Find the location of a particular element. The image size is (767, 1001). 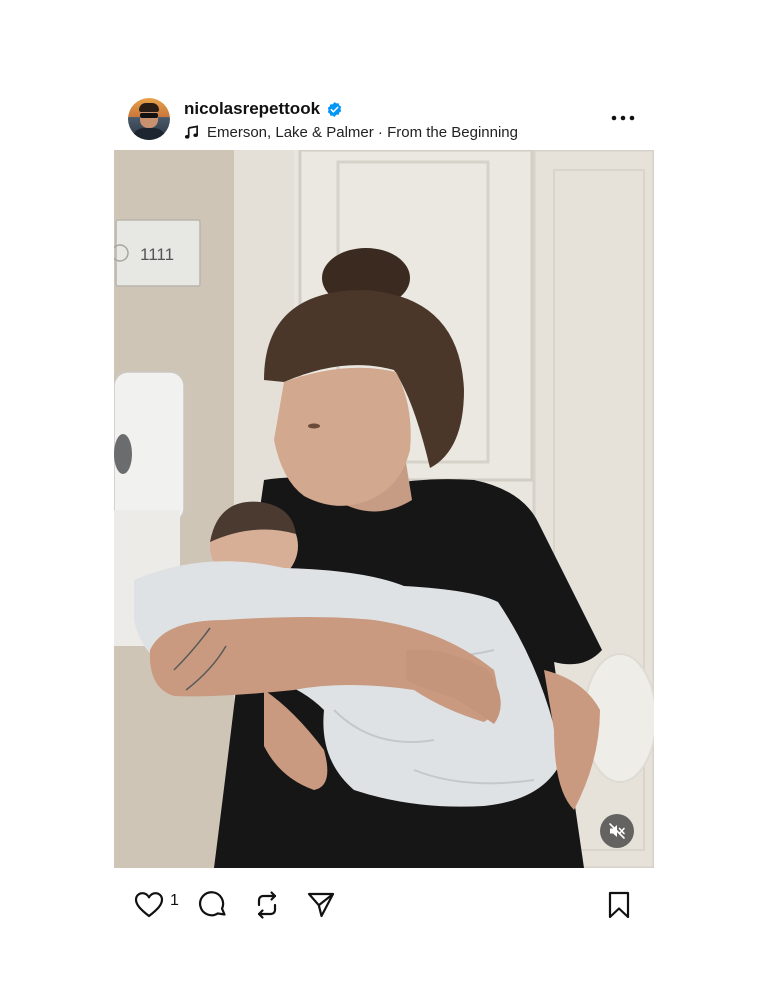

like-count: 1 is located at coordinates (174, 901).